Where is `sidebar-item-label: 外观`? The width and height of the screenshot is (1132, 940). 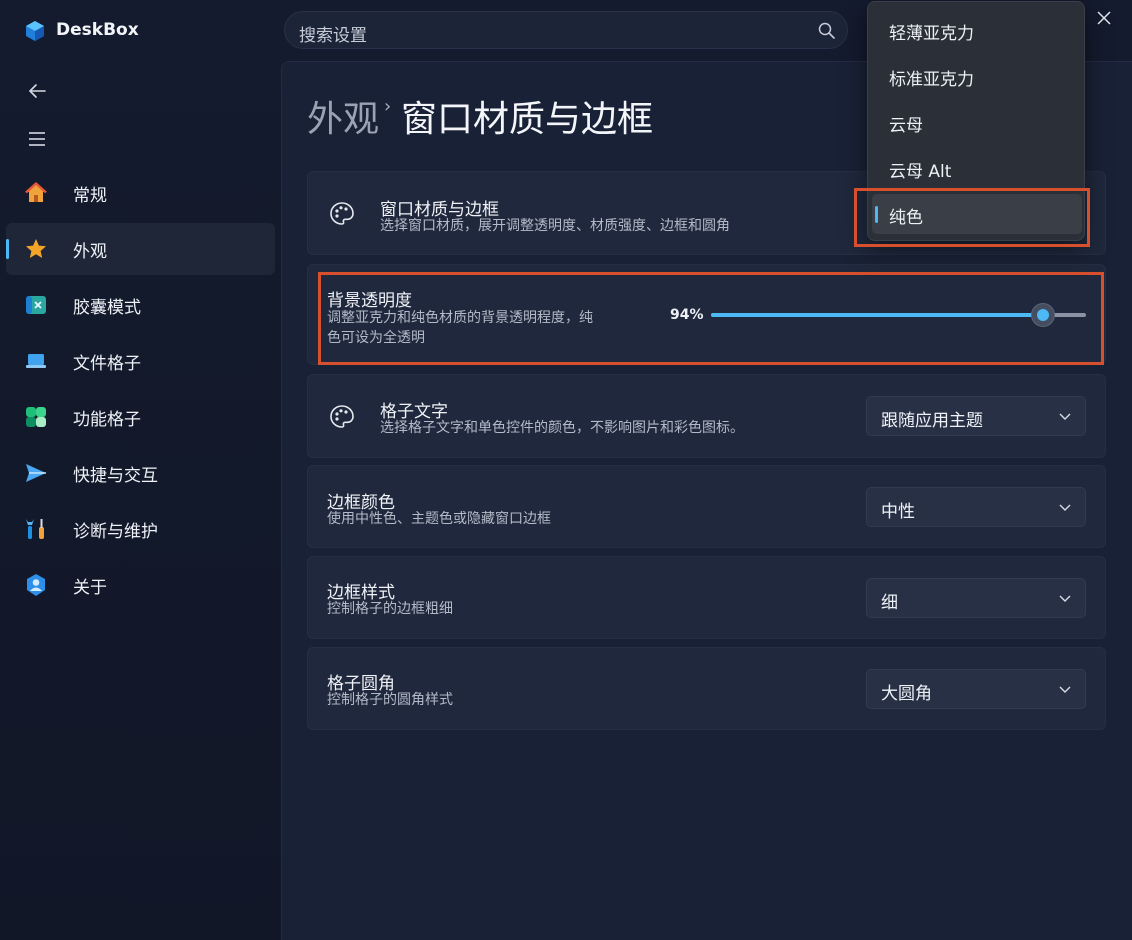 sidebar-item-label: 外观 is located at coordinates (90, 252).